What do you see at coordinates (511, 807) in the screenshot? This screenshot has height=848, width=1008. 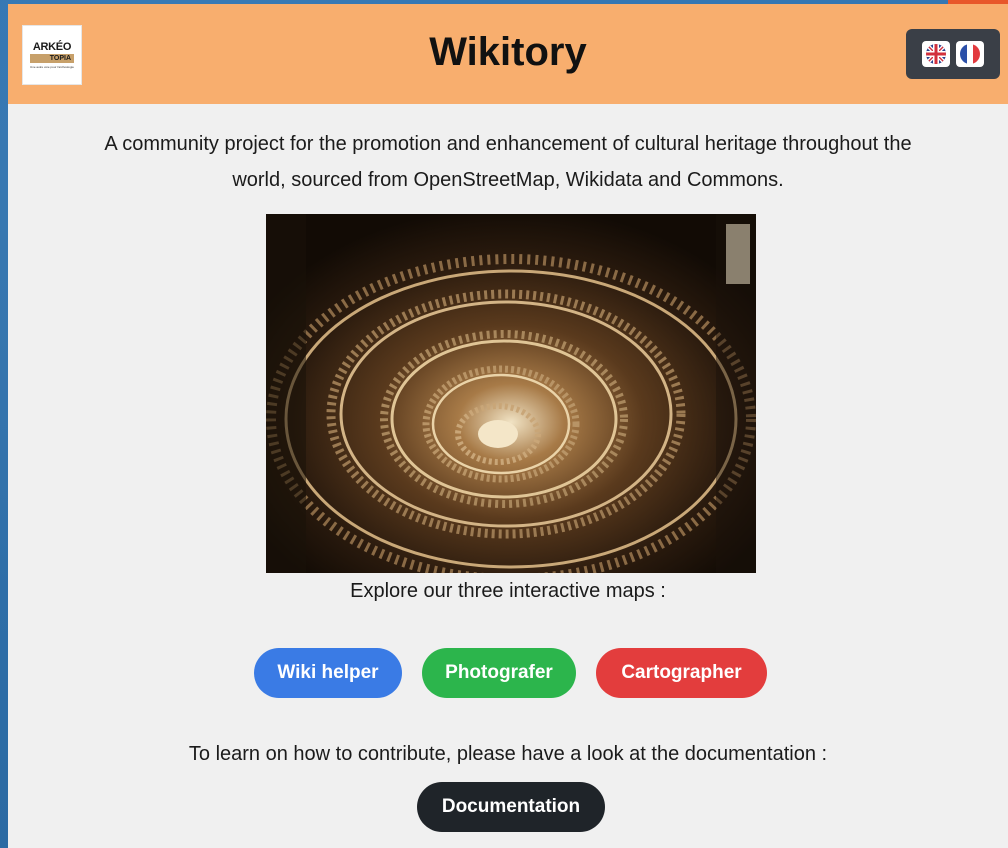 I see `documentation-button: Documentation` at bounding box center [511, 807].